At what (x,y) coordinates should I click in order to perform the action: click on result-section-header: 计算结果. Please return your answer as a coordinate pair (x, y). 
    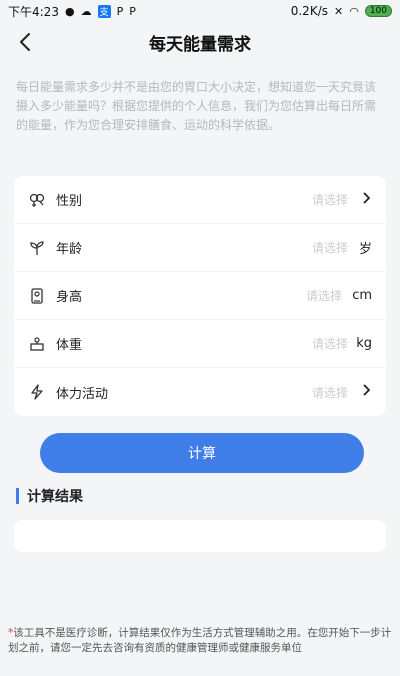
    Looking at the image, I should click on (49, 496).